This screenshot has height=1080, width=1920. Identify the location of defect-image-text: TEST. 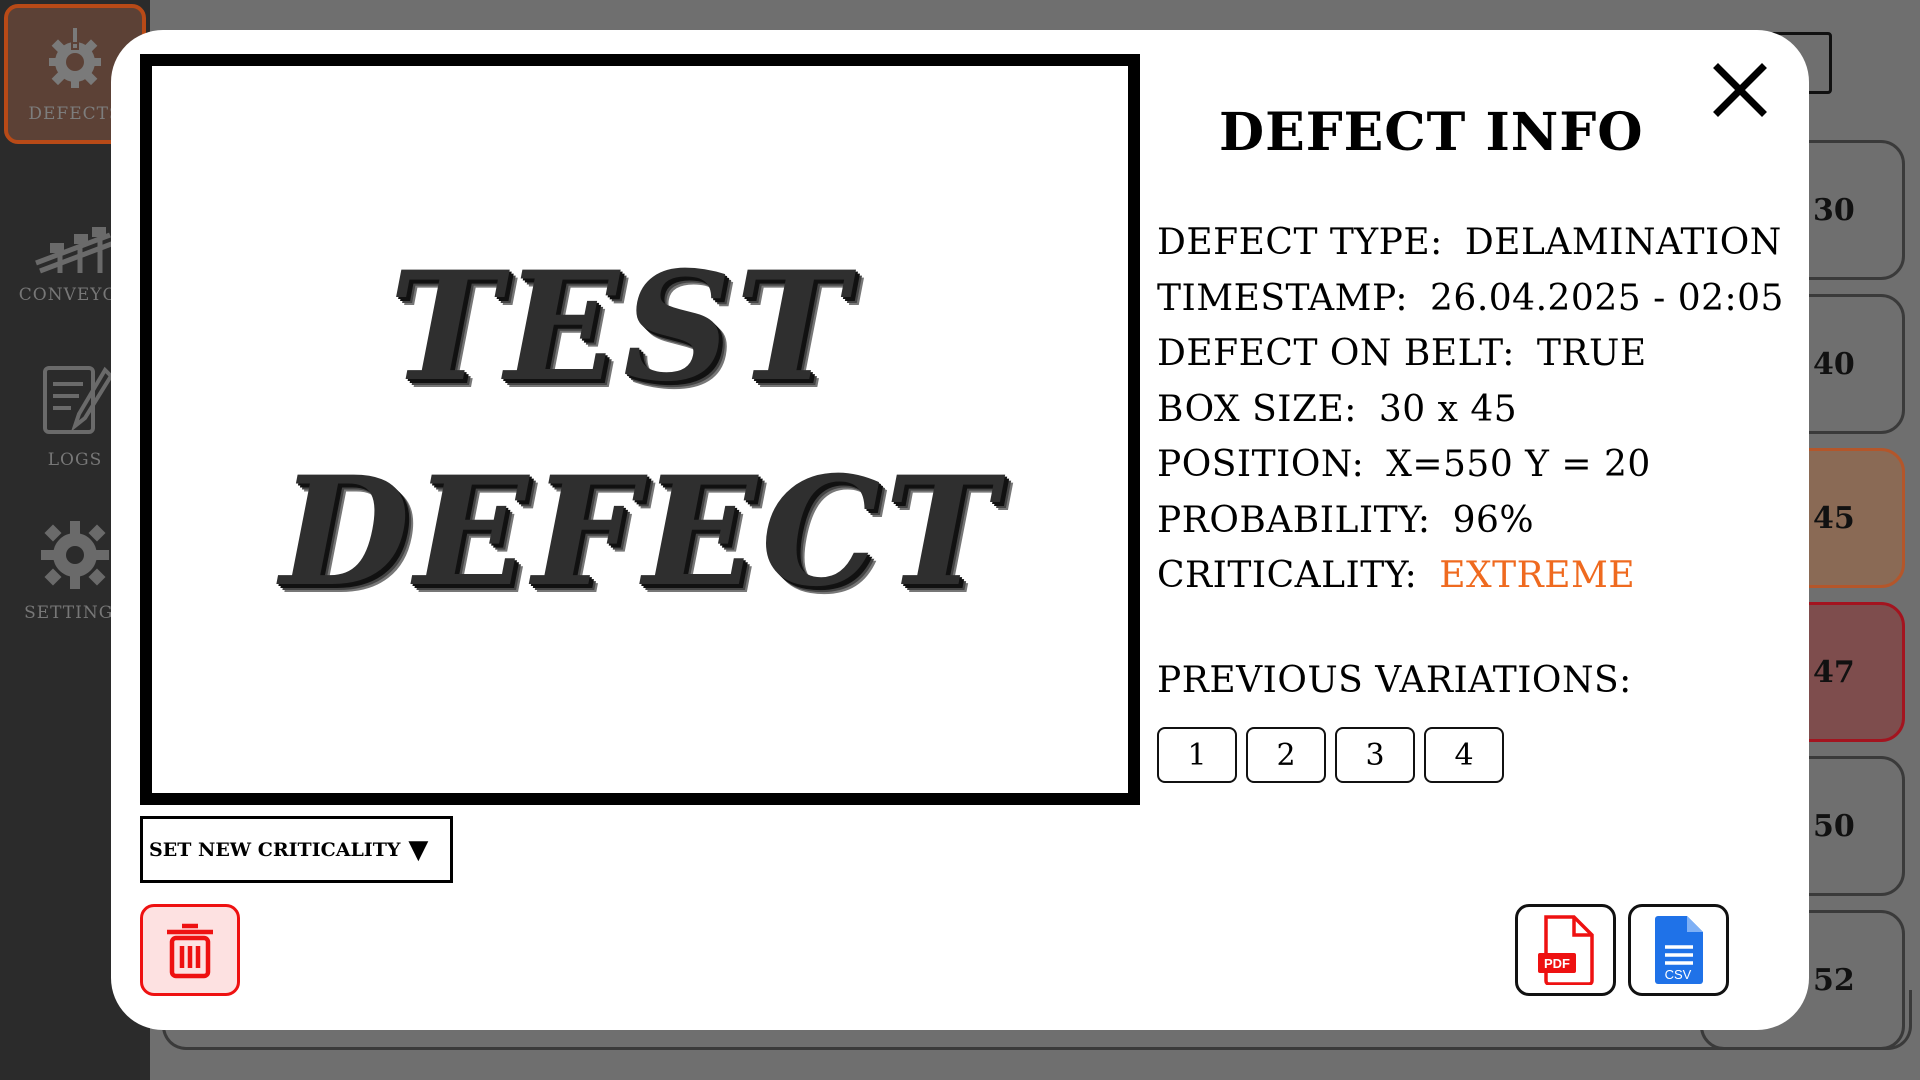
(620, 327).